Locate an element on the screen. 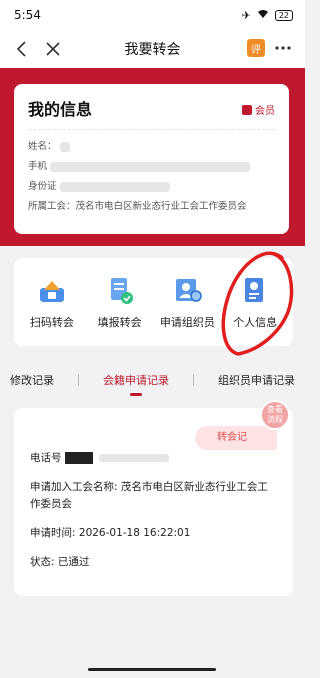  personal-info-label: 个人信息 is located at coordinates (255, 322).